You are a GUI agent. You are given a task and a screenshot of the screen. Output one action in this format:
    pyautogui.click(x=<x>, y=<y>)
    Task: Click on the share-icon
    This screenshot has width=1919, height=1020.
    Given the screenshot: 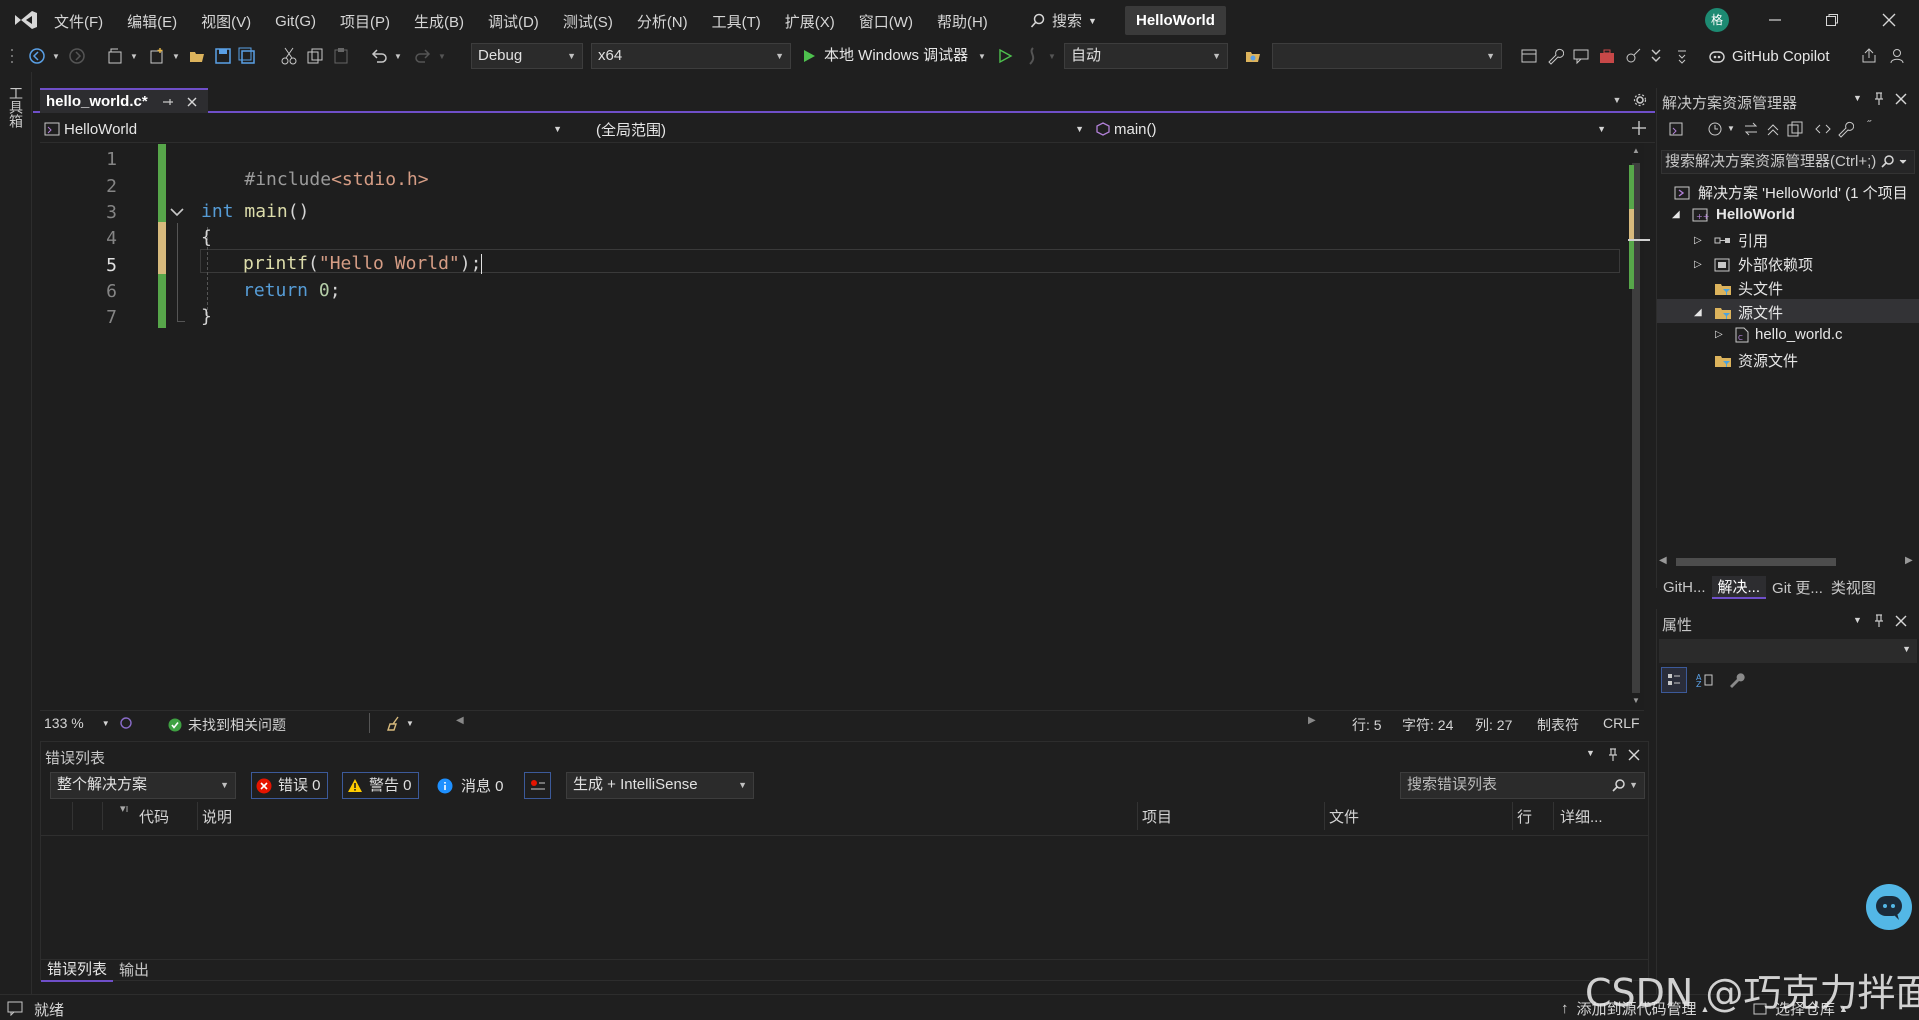 What is the action you would take?
    pyautogui.click(x=1869, y=56)
    